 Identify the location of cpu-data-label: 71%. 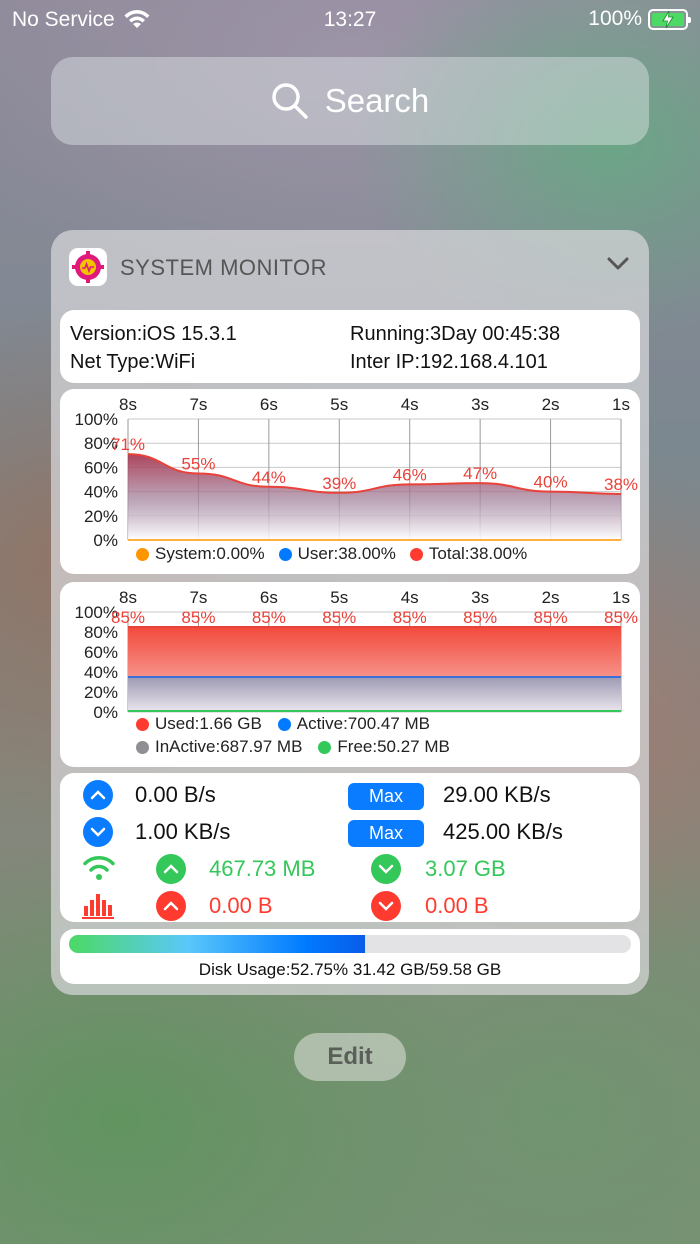
(128, 444).